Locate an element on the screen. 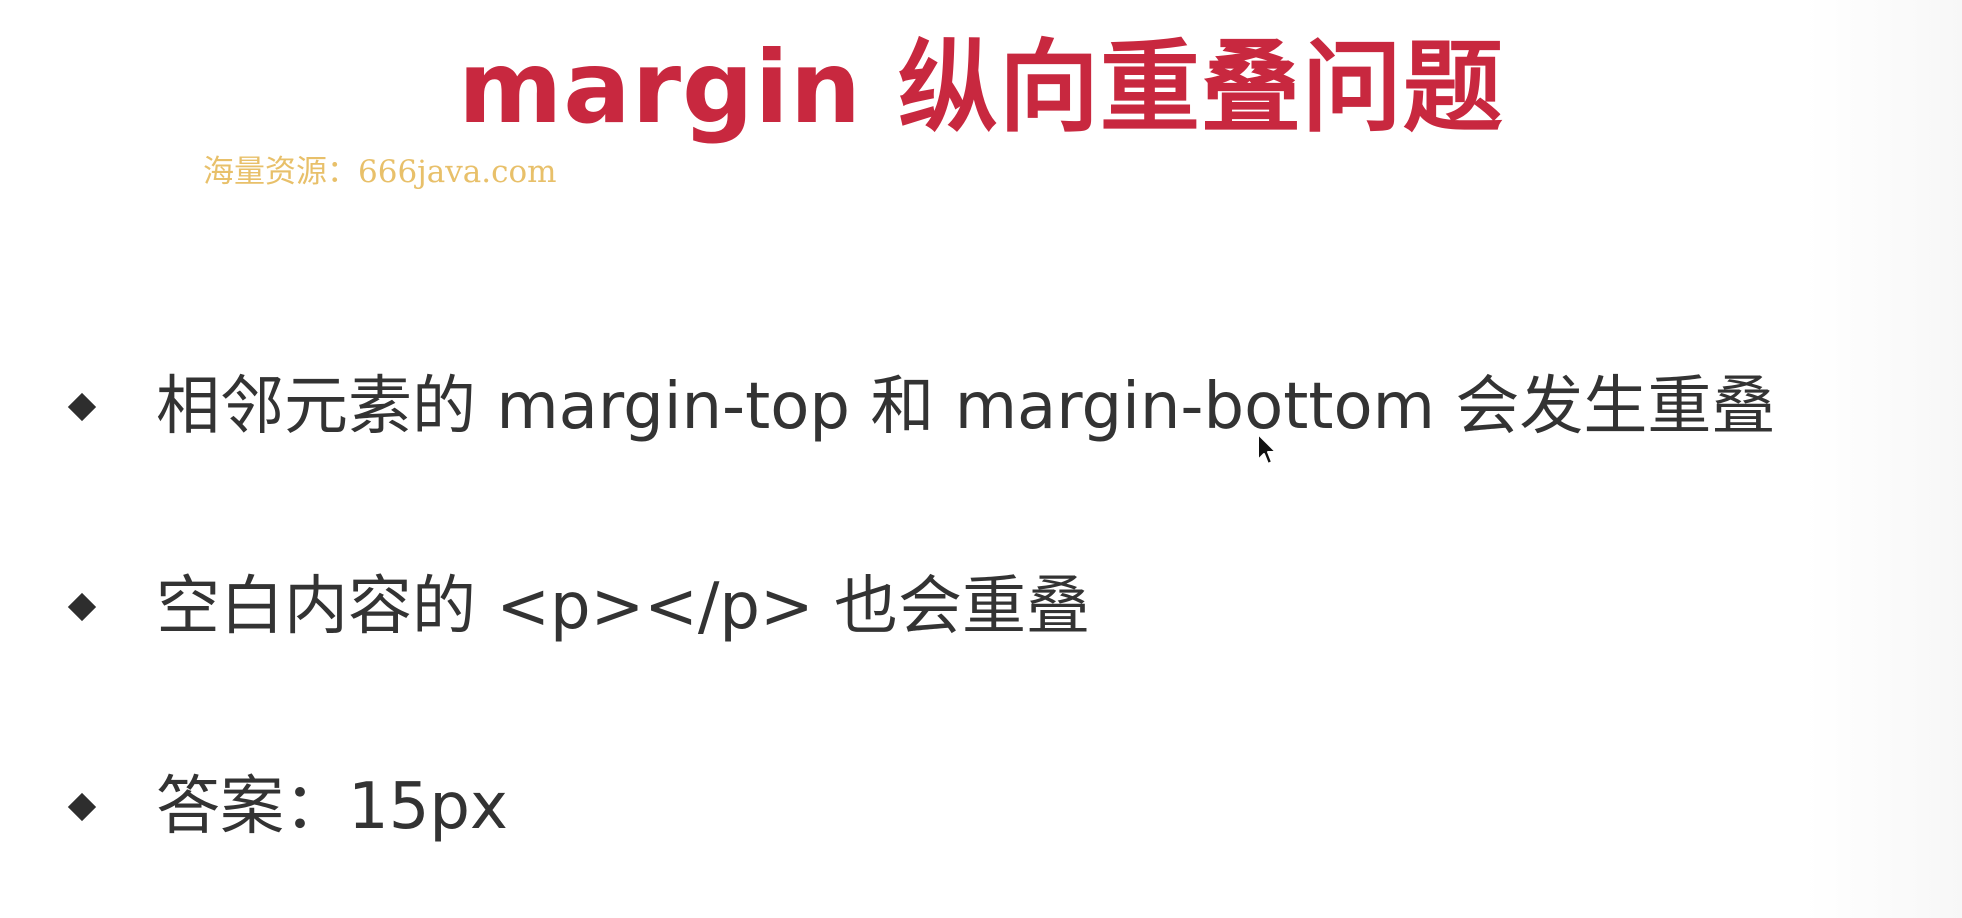  bullet-item: 相邻元素的 margin-top 和 margin-bottom 会发生重叠 is located at coordinates (920, 407).